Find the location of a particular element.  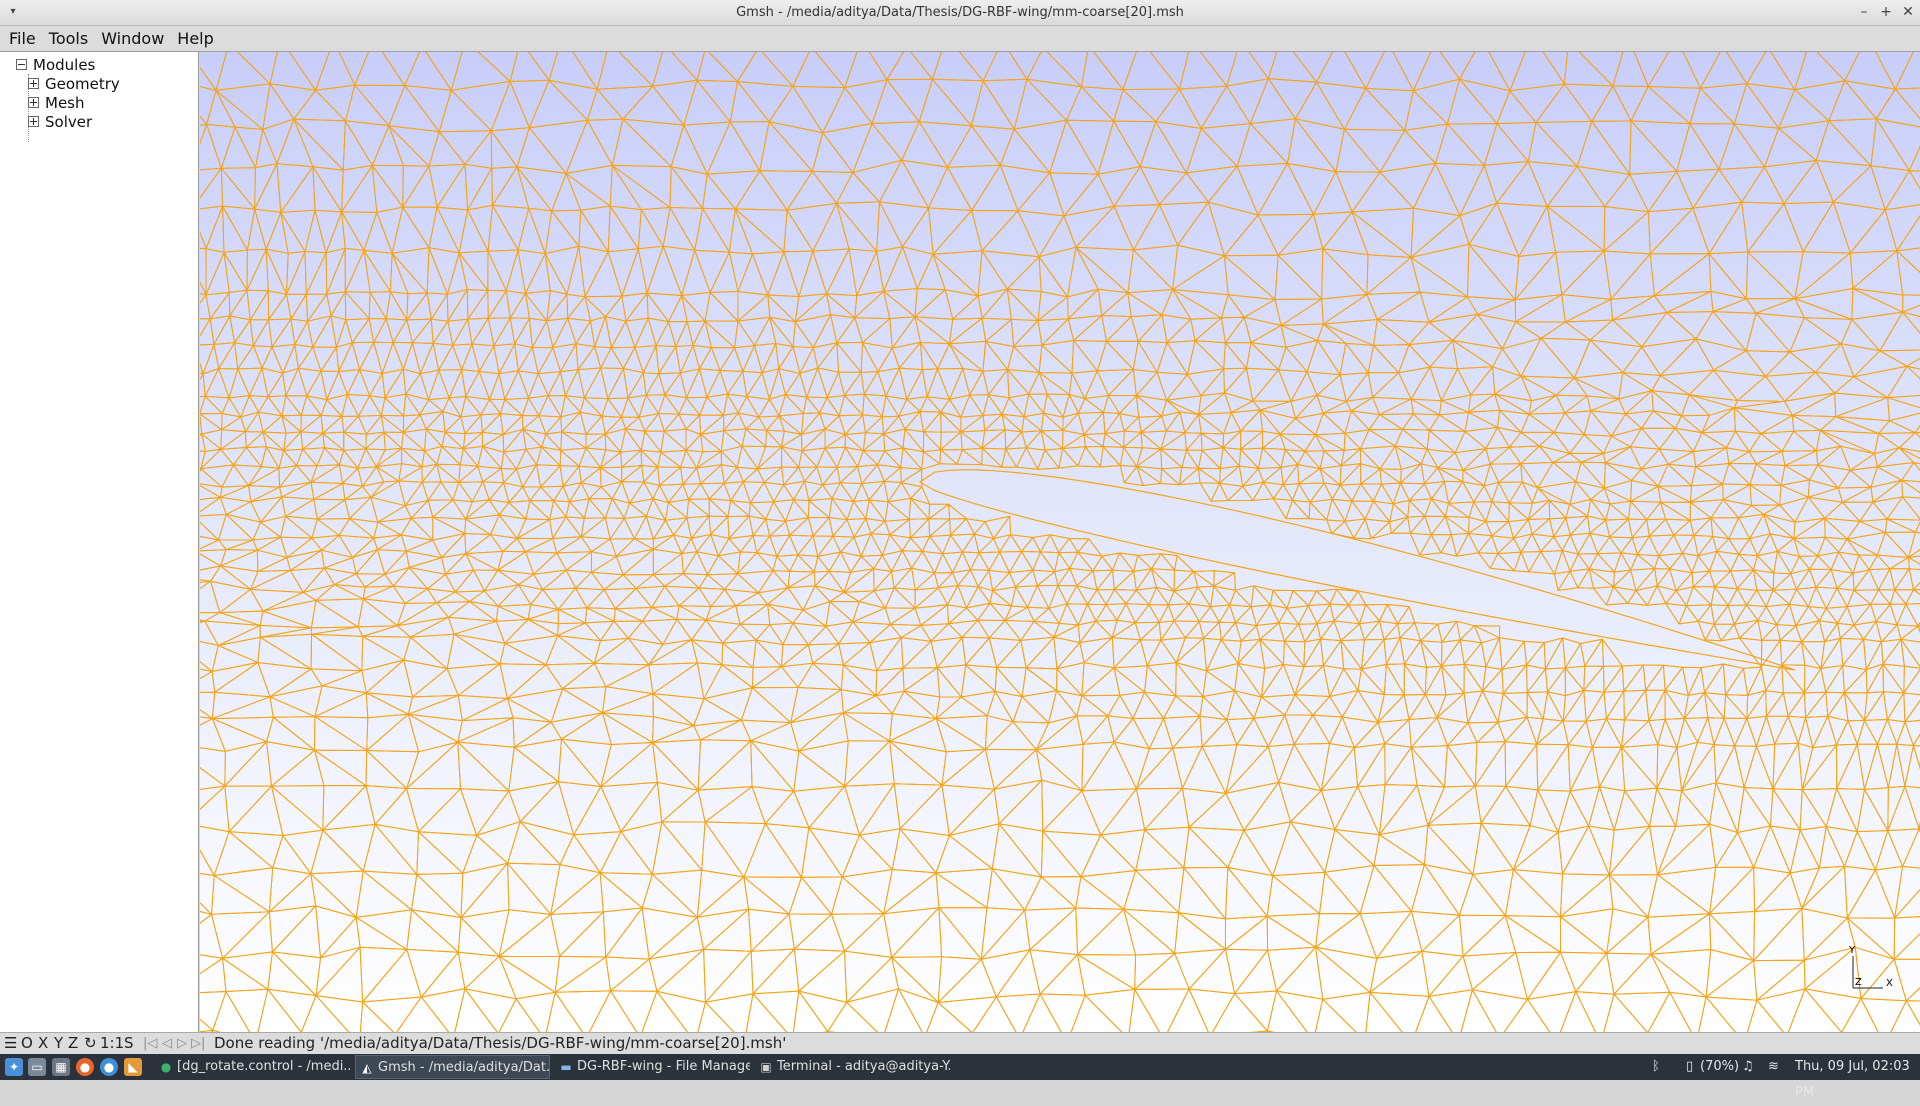

menu-help: Help is located at coordinates (195, 38).